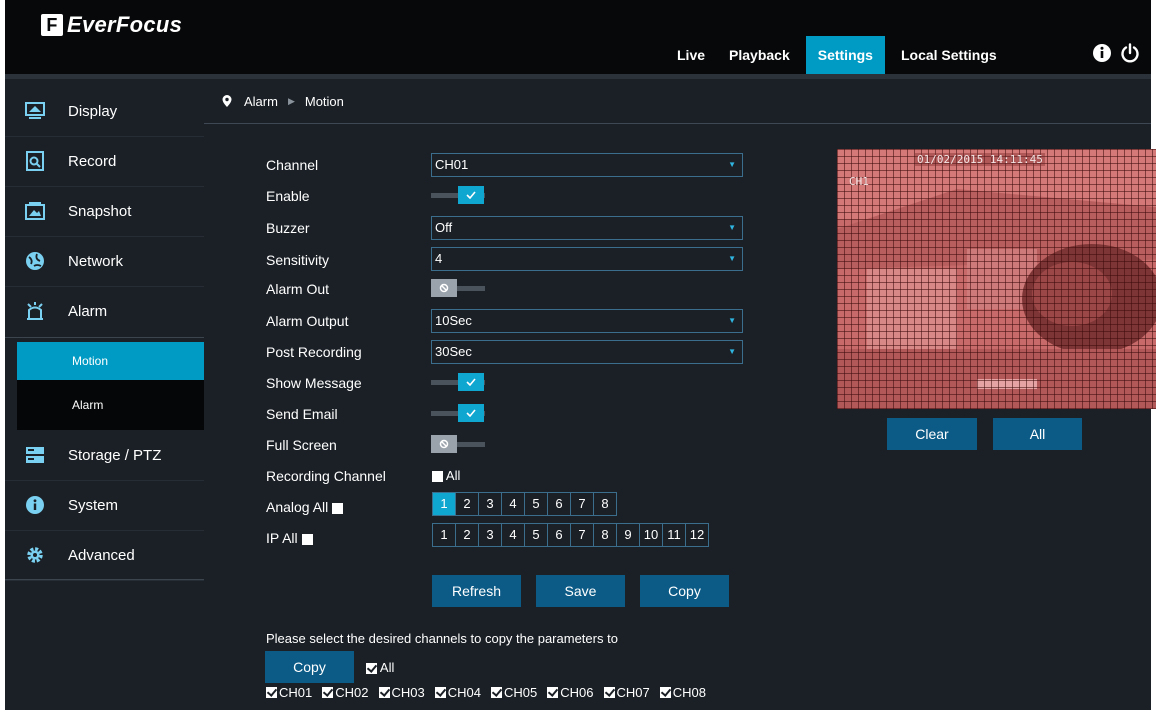 This screenshot has width=1156, height=710. What do you see at coordinates (110, 361) in the screenshot?
I see `sidebar-subitem-motion: Motion` at bounding box center [110, 361].